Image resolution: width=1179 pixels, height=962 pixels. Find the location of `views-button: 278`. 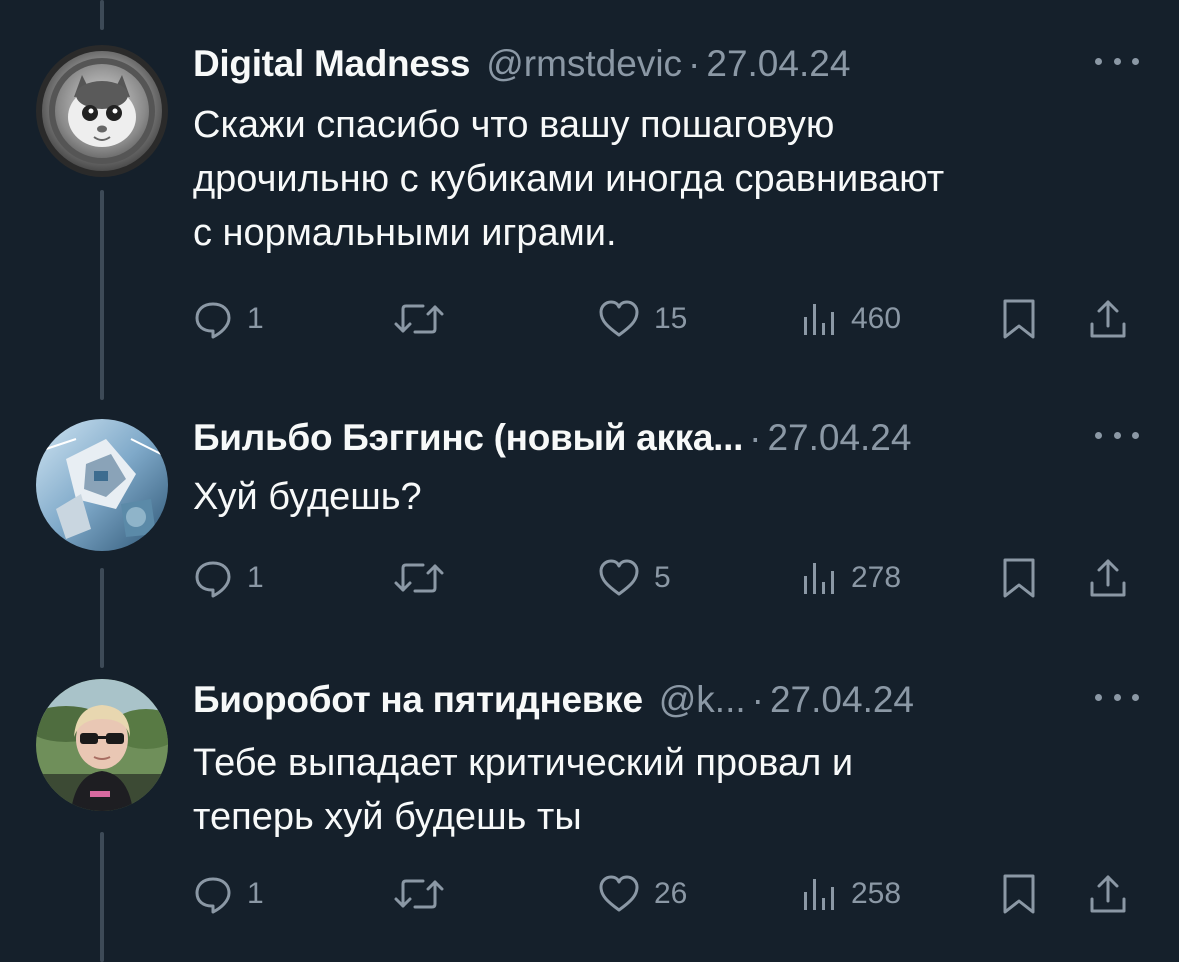

views-button: 278 is located at coordinates (851, 578).